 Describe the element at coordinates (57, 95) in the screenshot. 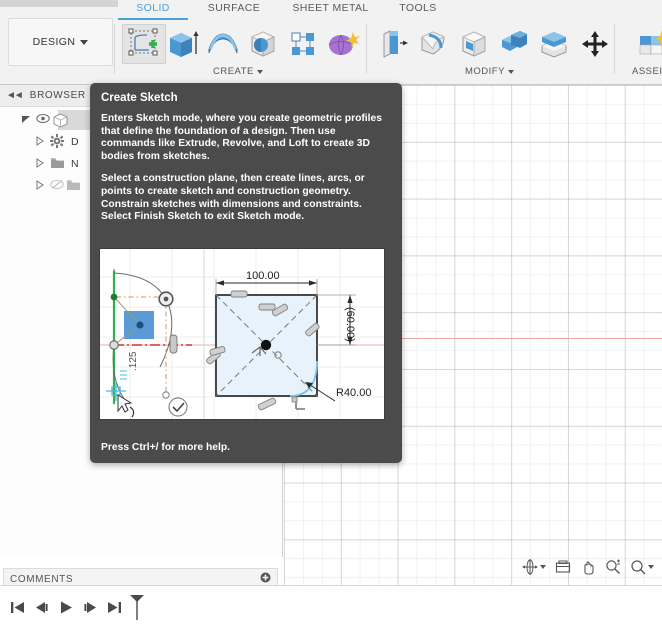

I see `browser-title: BROWSER` at that location.